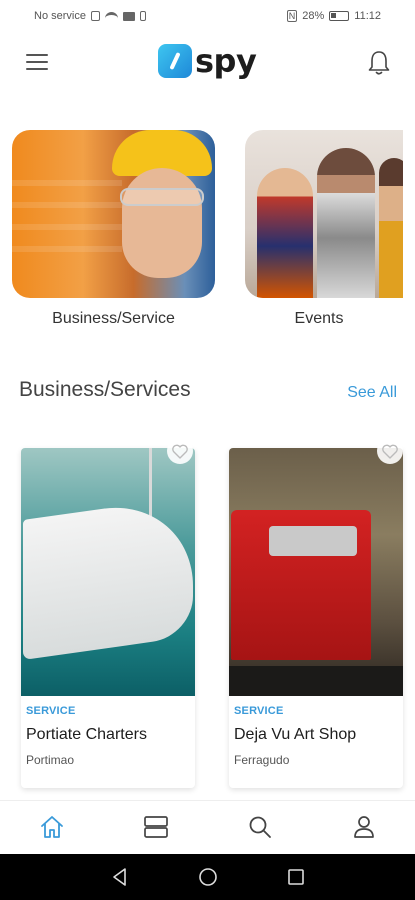 This screenshot has width=415, height=900. I want to click on system-navigation-bar, so click(207, 877).